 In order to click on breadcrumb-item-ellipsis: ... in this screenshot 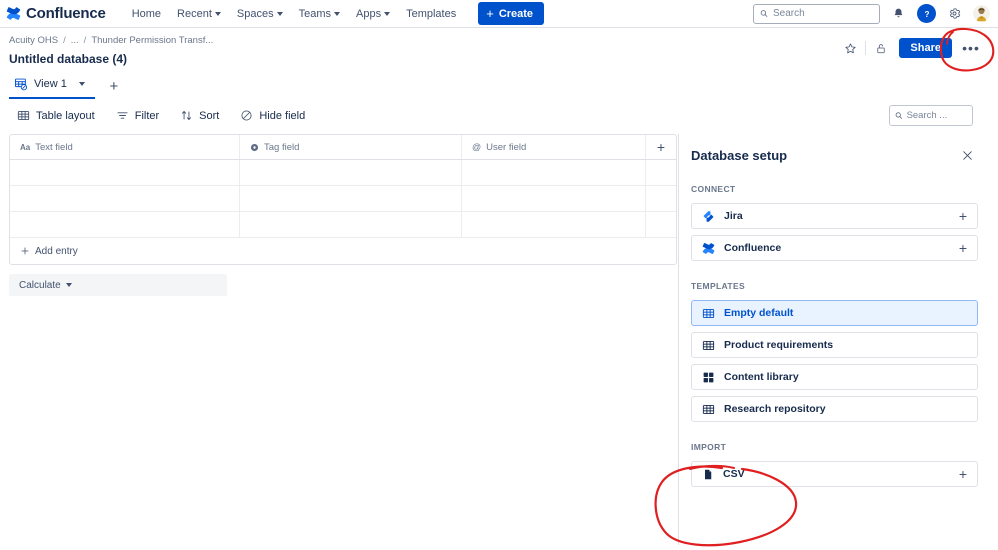, I will do `click(75, 40)`.